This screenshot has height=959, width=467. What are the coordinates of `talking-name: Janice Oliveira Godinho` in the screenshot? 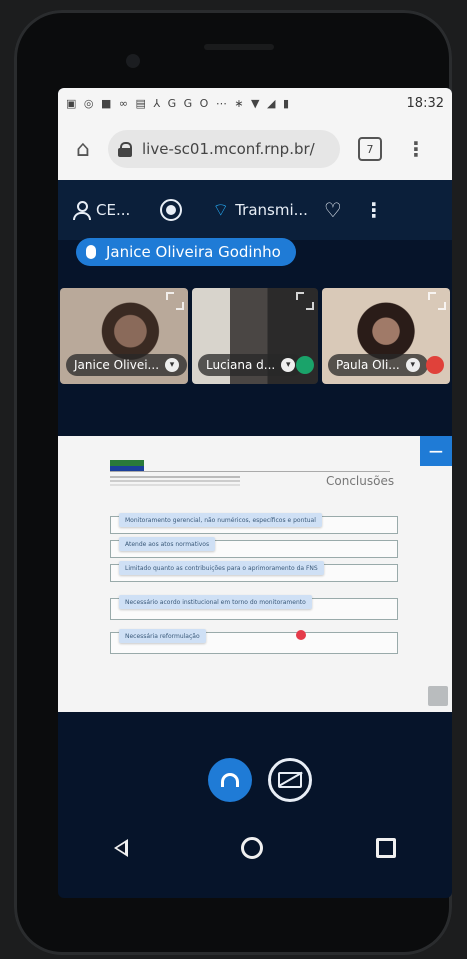 It's located at (193, 252).